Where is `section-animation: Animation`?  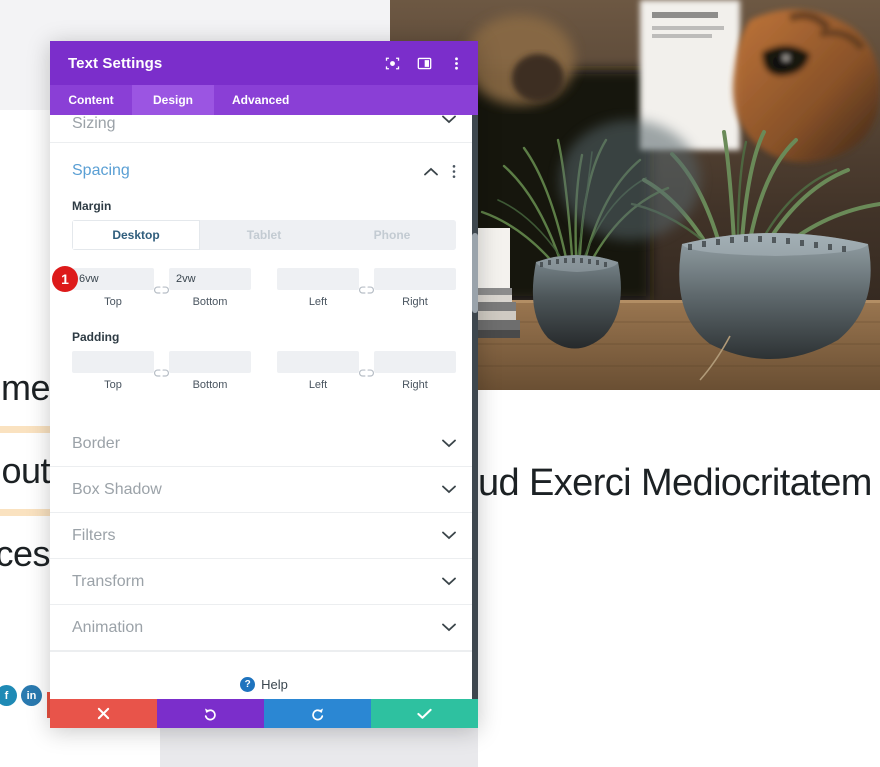 section-animation: Animation is located at coordinates (264, 628).